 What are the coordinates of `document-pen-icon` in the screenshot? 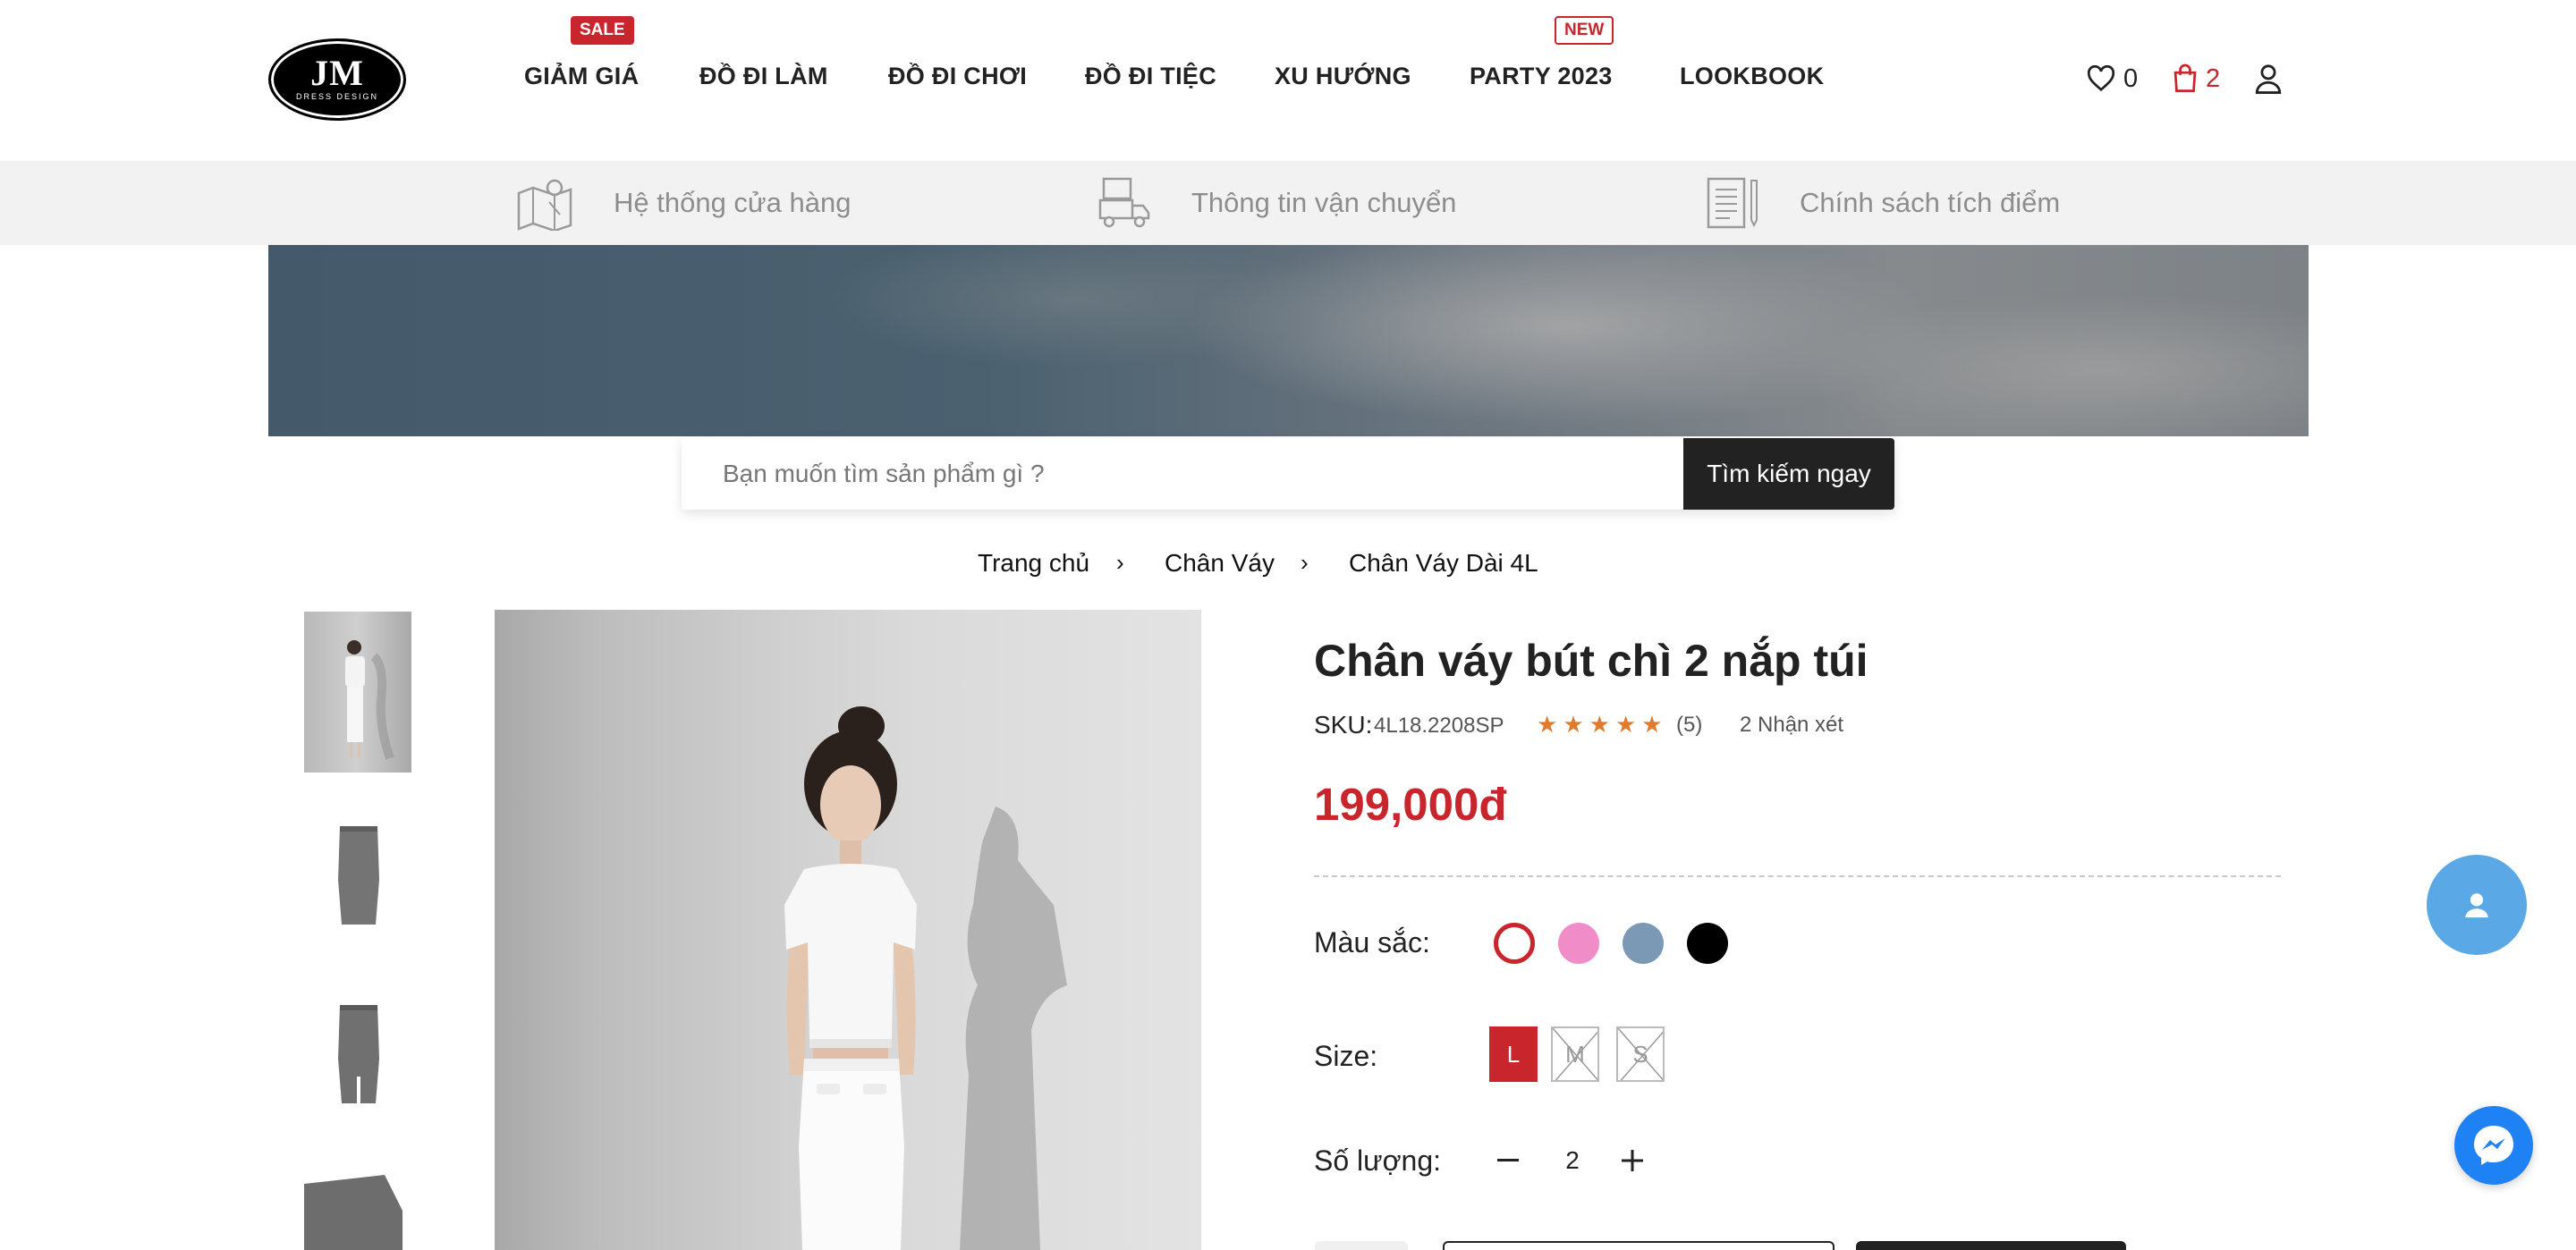 It's located at (1732, 203).